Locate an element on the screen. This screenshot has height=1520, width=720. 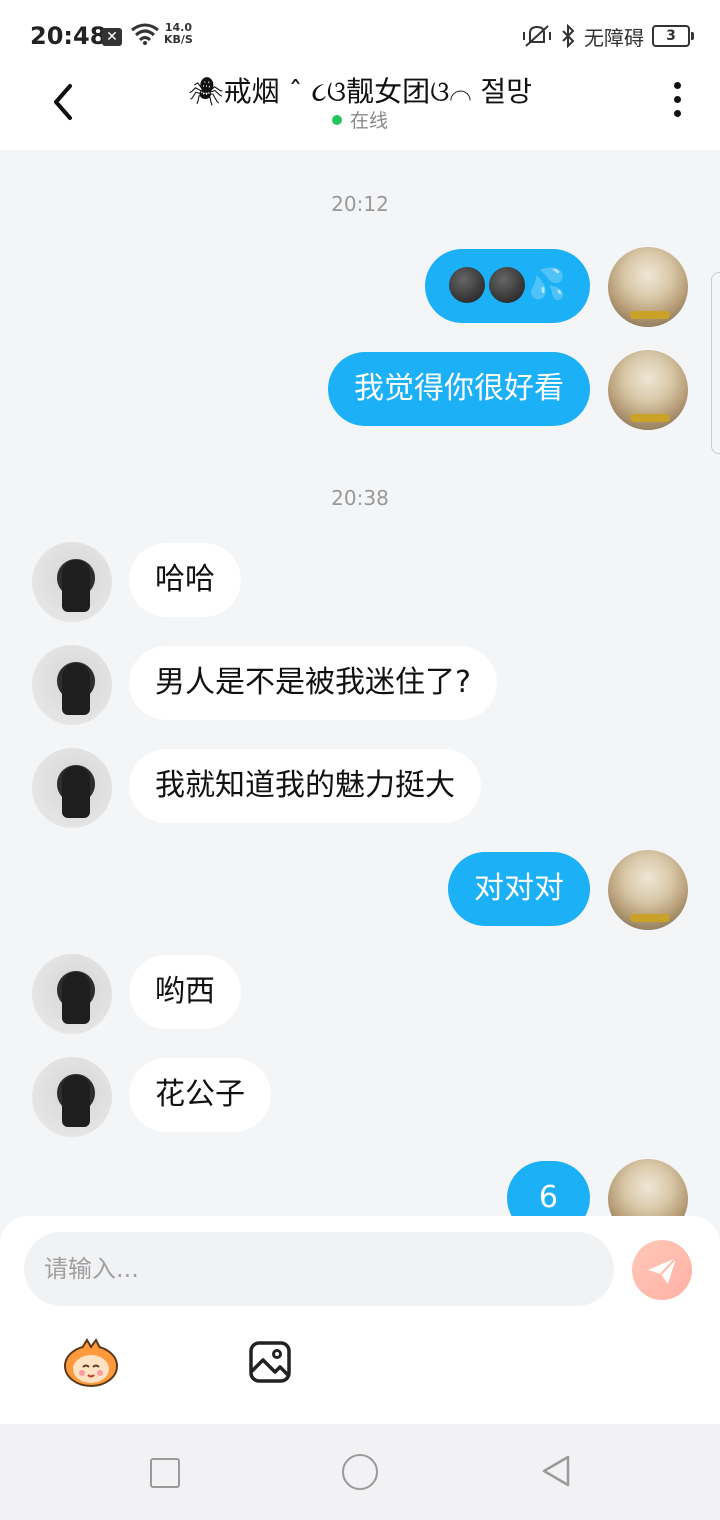
bluetooth-icon is located at coordinates (568, 36).